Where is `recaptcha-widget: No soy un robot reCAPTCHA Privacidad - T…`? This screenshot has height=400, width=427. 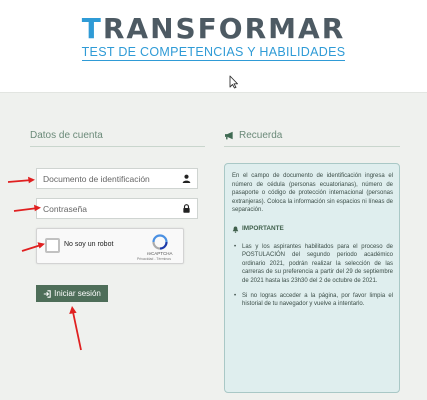 recaptcha-widget: No soy un robot reCAPTCHA Privacidad - T… is located at coordinates (110, 246).